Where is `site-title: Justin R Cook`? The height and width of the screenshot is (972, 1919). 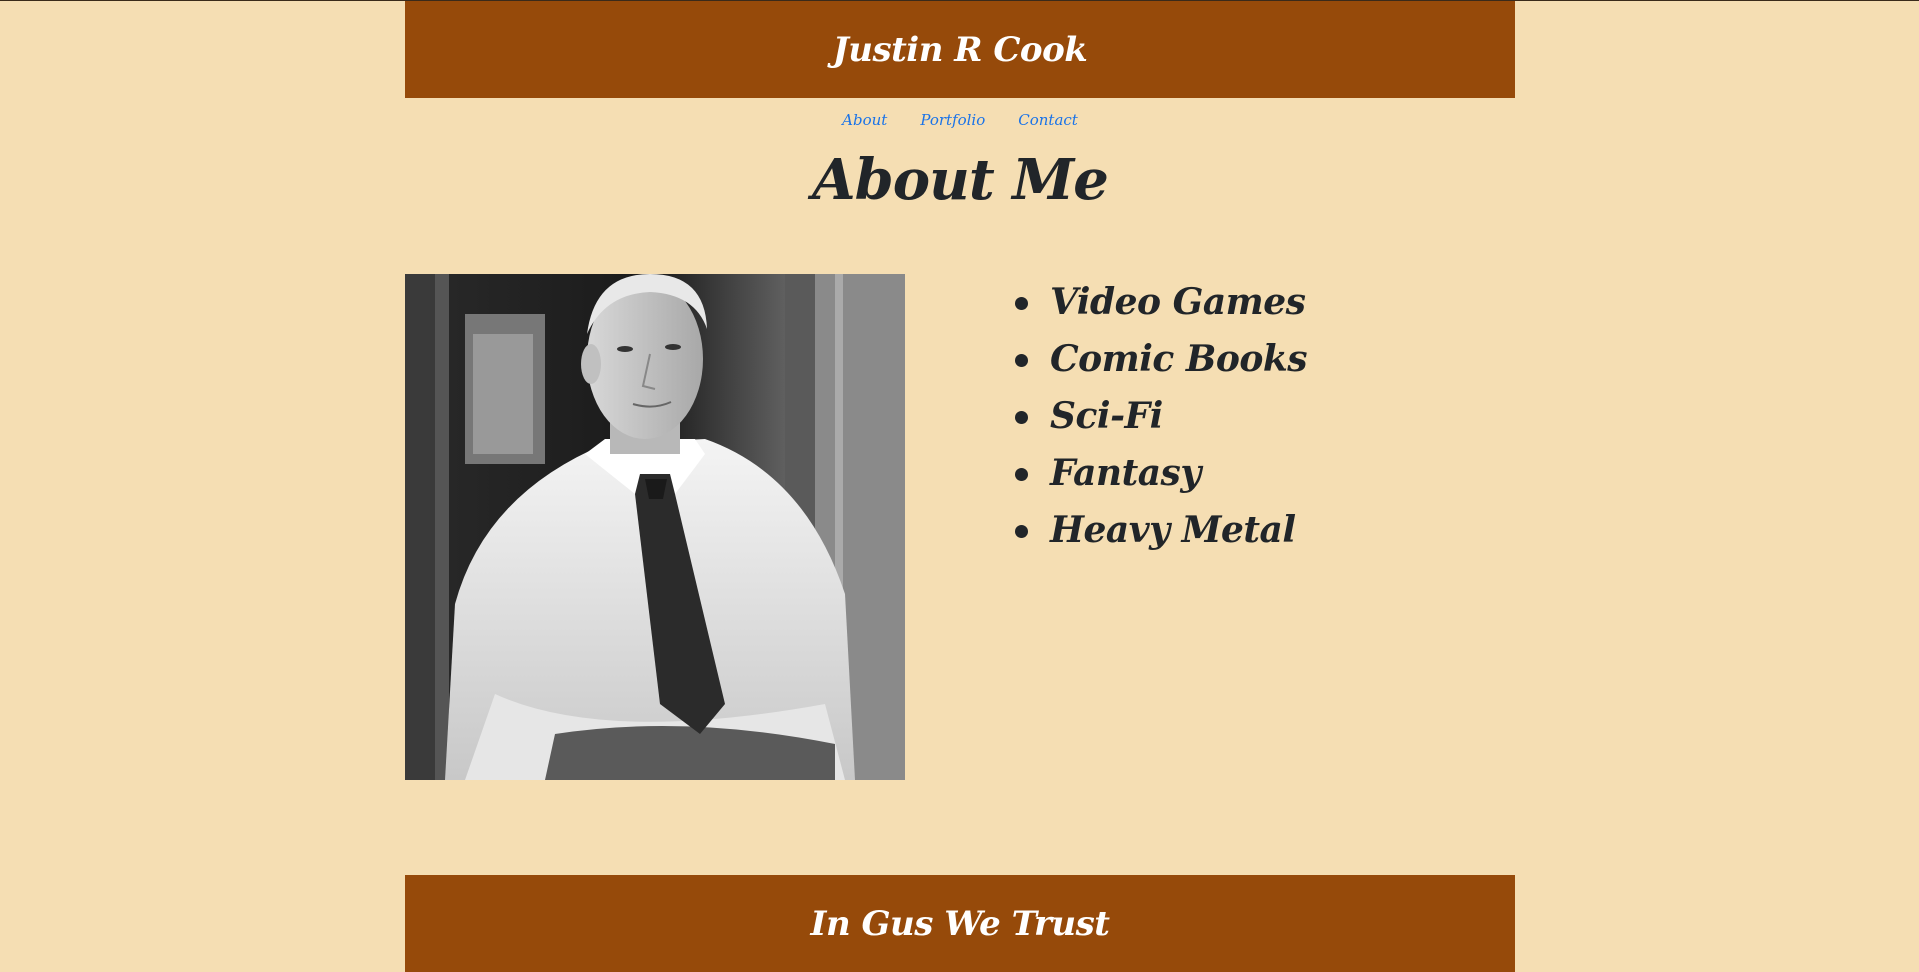
site-title: Justin R Cook is located at coordinates (960, 49).